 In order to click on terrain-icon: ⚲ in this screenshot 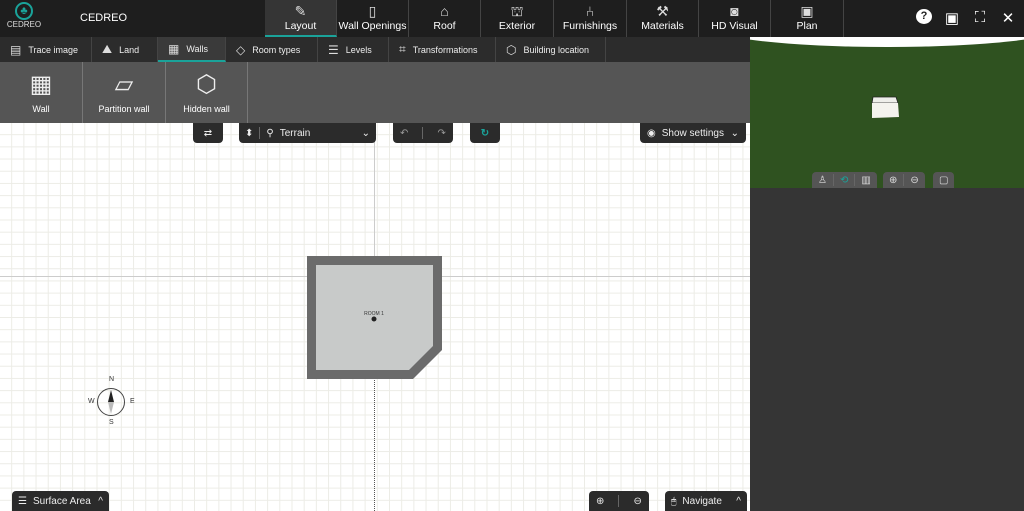, I will do `click(270, 133)`.